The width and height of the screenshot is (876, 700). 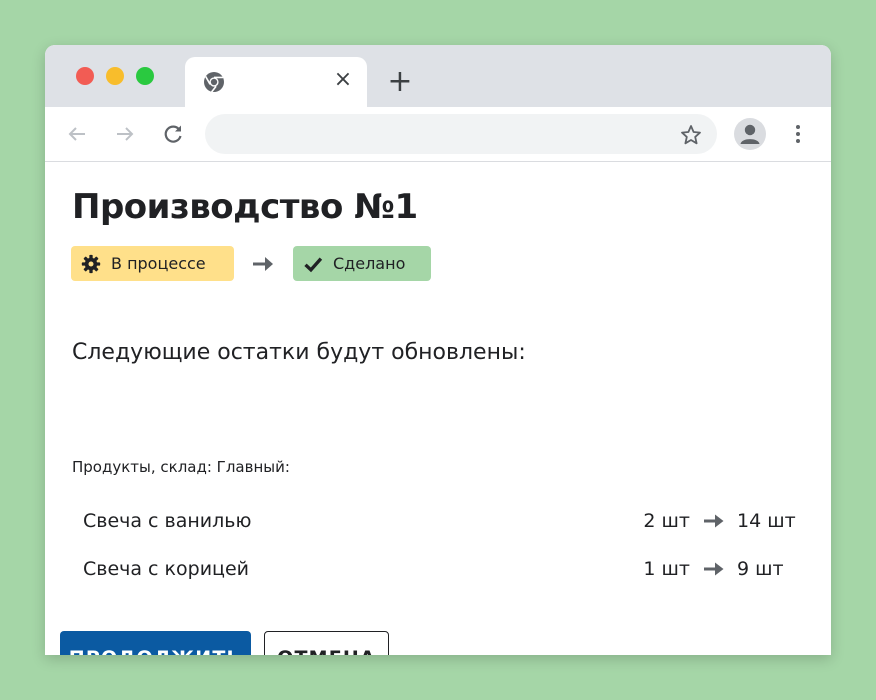 What do you see at coordinates (181, 467) in the screenshot?
I see `warehouse-label: Продукты, склад: Главный:` at bounding box center [181, 467].